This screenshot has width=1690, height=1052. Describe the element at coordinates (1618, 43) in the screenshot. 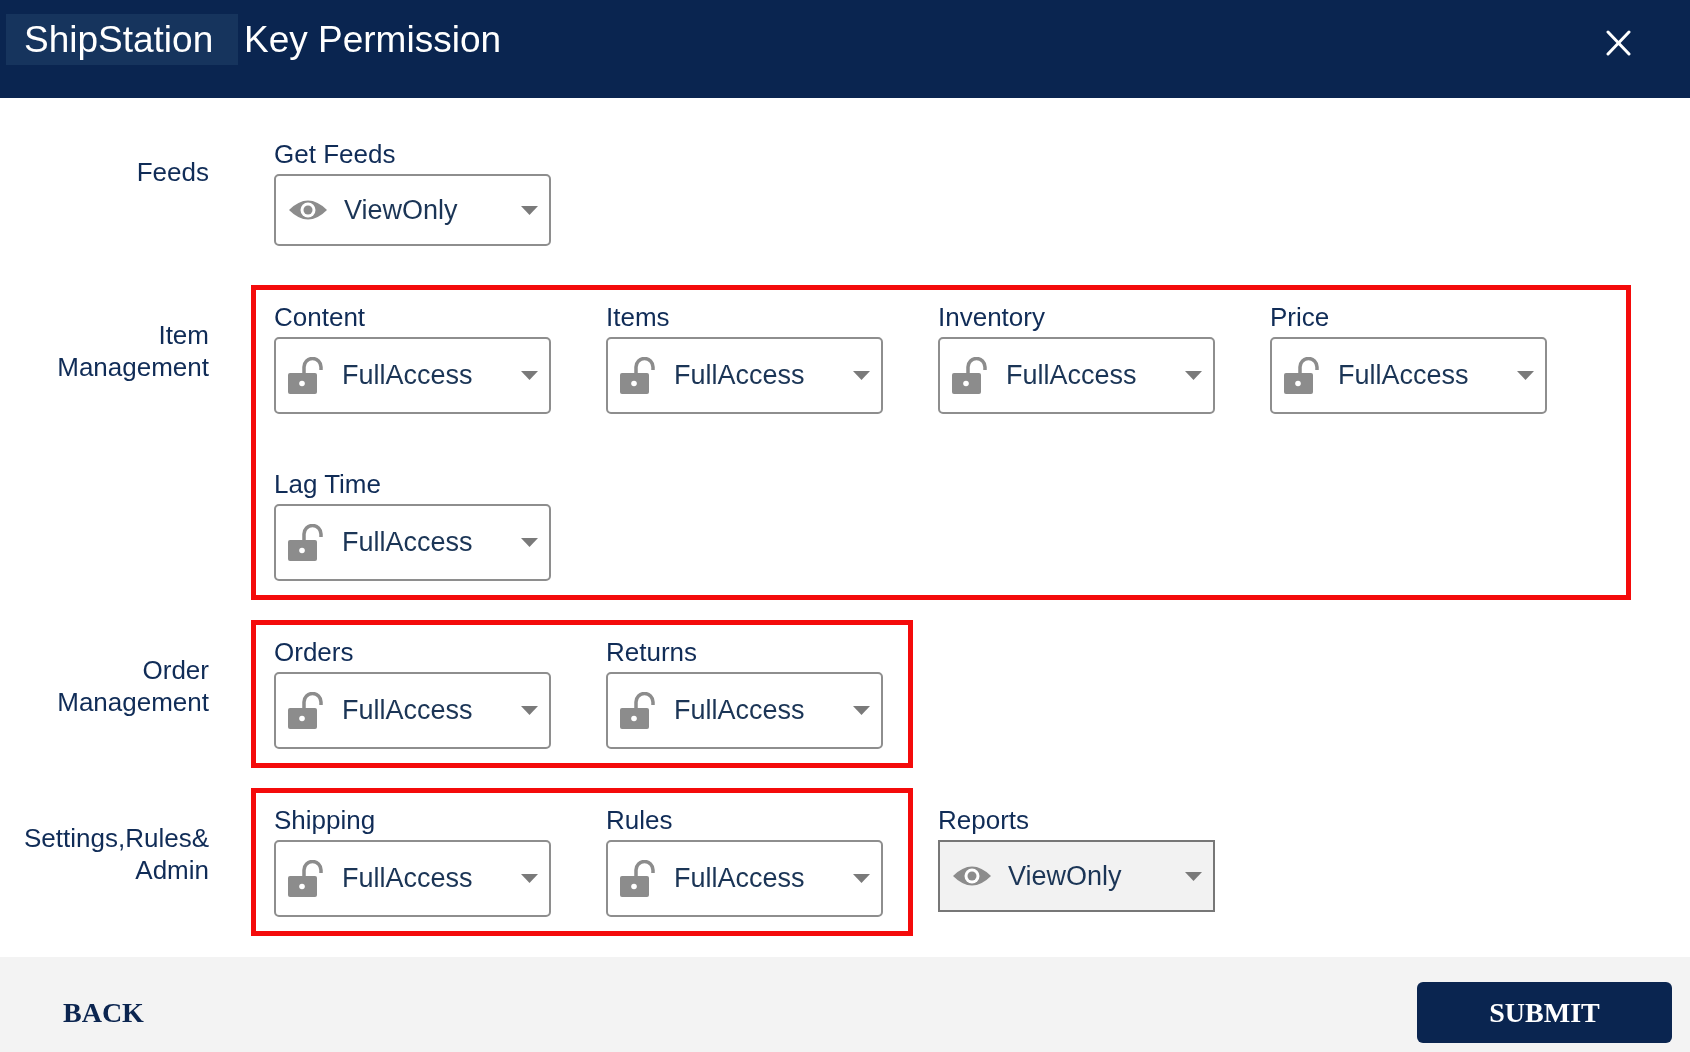

I see `close-icon` at that location.